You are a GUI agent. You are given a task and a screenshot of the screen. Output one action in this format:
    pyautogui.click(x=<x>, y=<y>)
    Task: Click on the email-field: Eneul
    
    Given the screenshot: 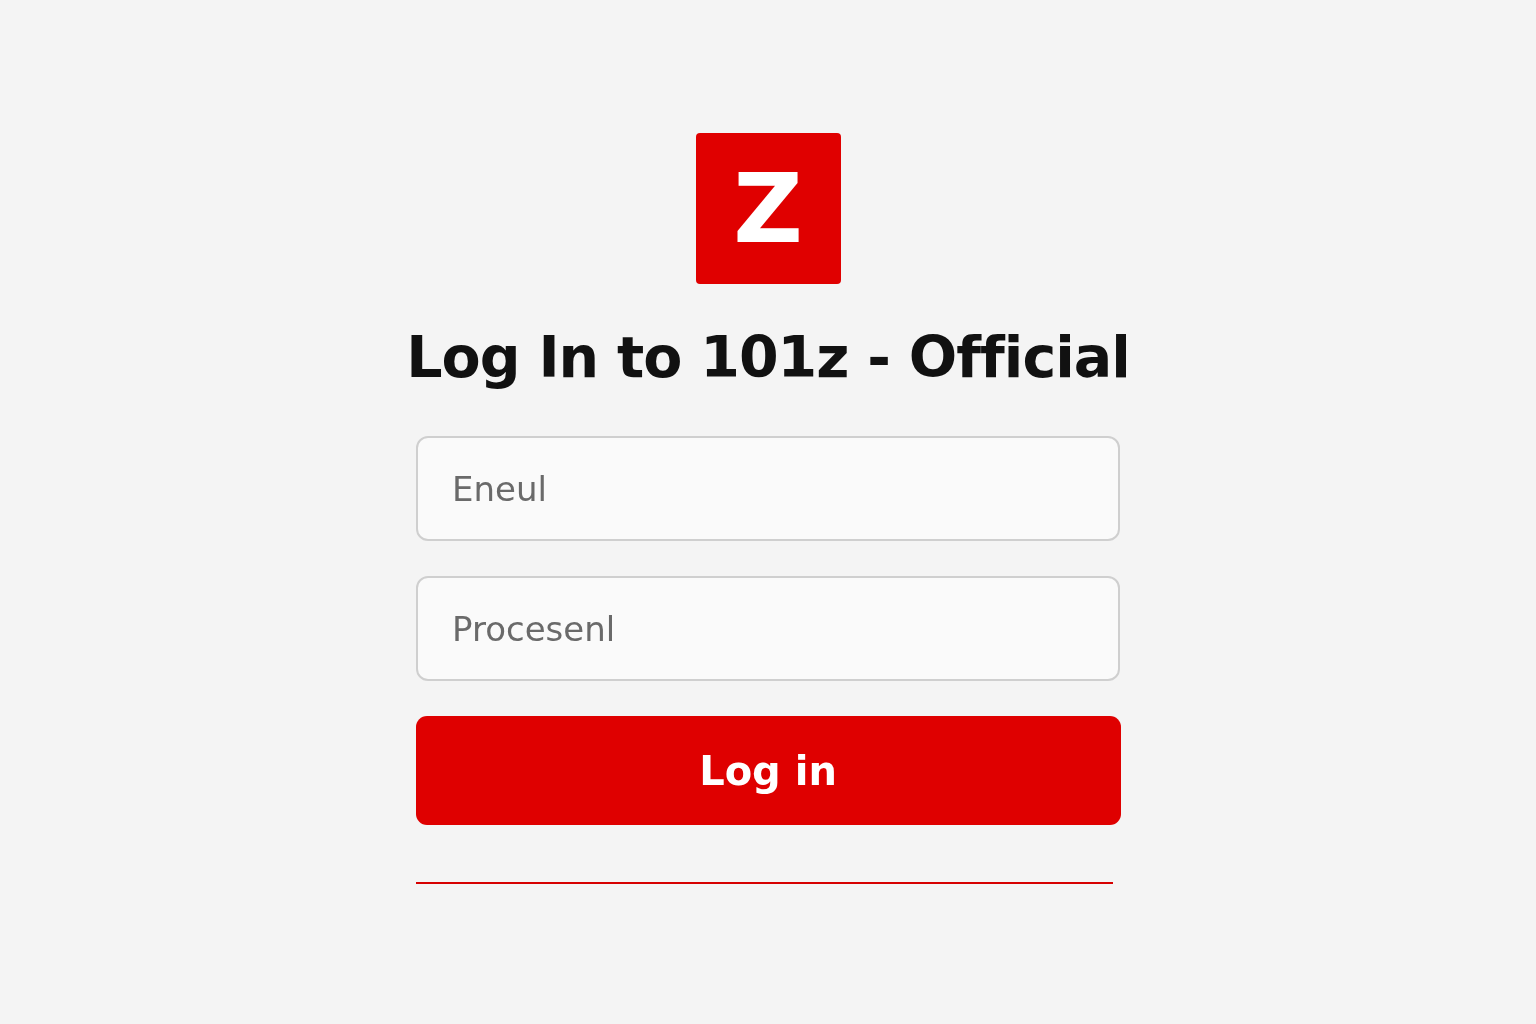 What is the action you would take?
    pyautogui.click(x=768, y=488)
    